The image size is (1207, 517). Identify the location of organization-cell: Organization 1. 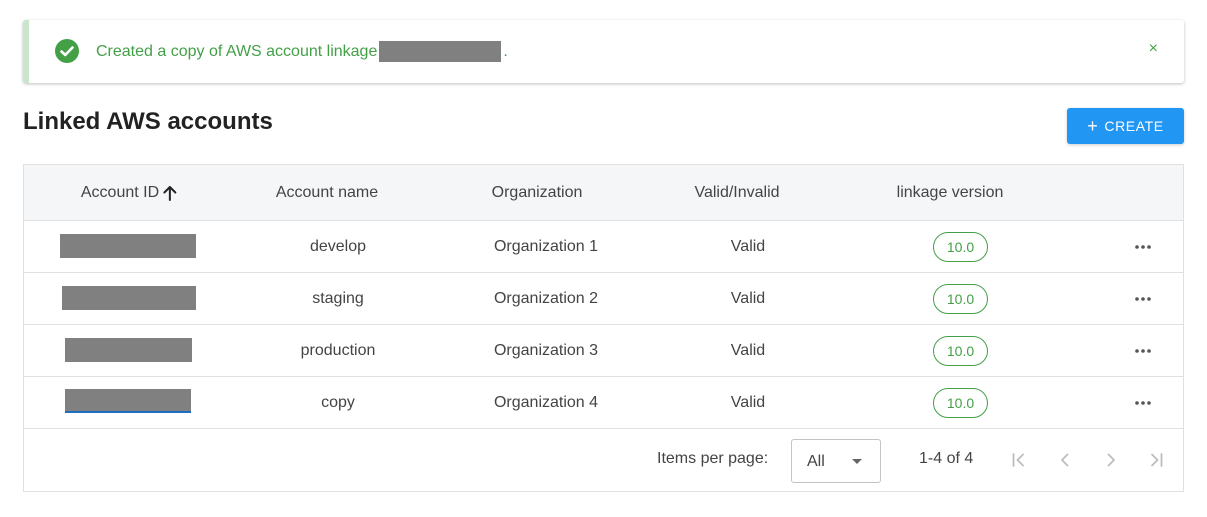
(546, 246).